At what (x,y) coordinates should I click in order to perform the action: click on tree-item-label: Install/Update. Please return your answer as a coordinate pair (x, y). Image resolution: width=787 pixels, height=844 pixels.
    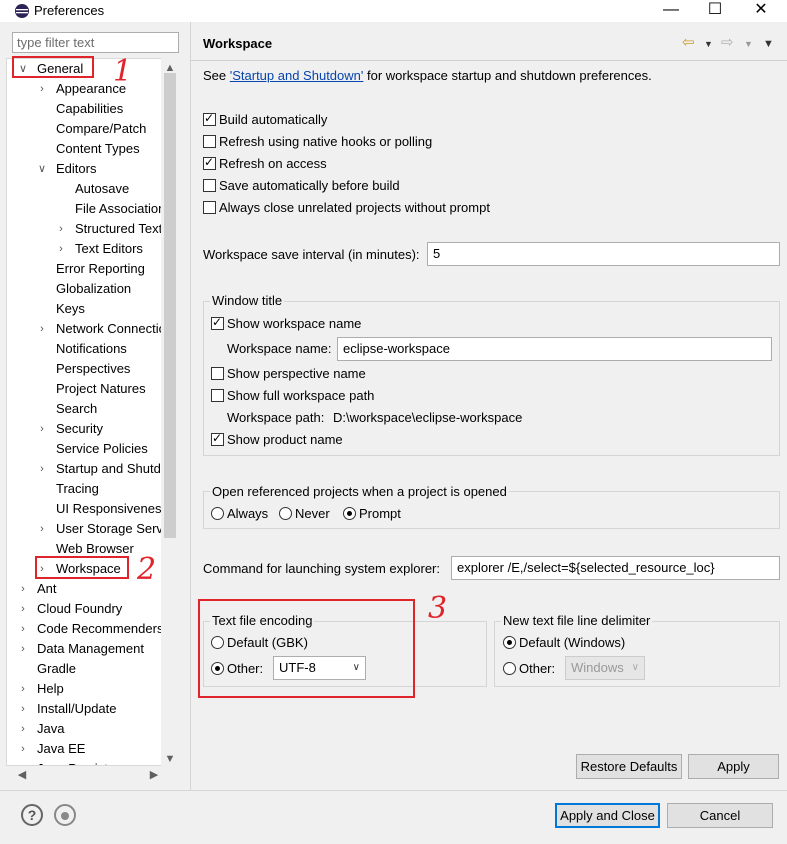
    Looking at the image, I should click on (77, 708).